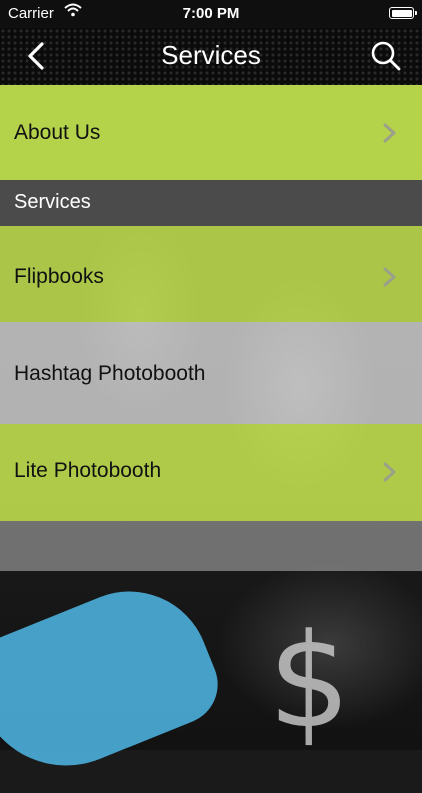 The width and height of the screenshot is (422, 793). Describe the element at coordinates (211, 274) in the screenshot. I see `list-item-flipbooks: Flipbooks` at that location.